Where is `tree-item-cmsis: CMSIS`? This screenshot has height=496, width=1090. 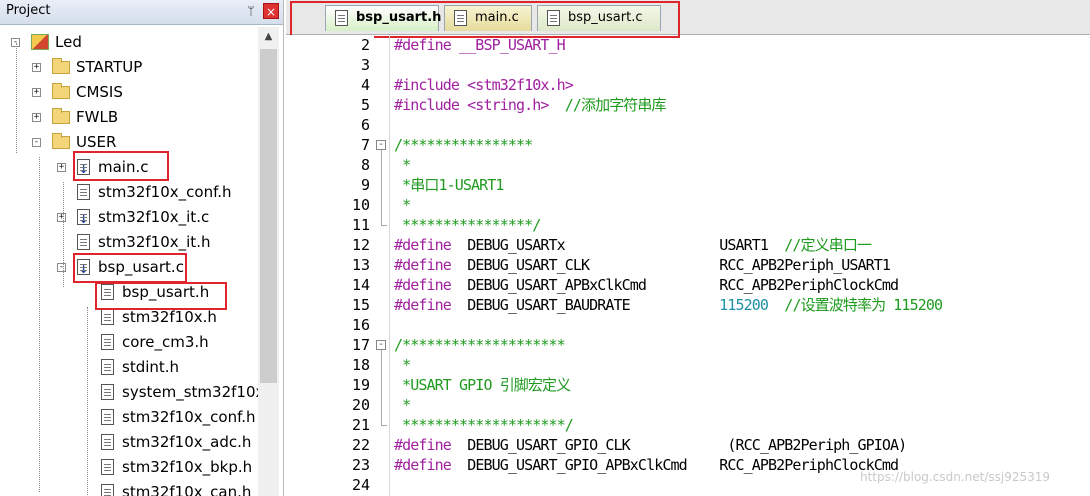 tree-item-cmsis: CMSIS is located at coordinates (87, 92).